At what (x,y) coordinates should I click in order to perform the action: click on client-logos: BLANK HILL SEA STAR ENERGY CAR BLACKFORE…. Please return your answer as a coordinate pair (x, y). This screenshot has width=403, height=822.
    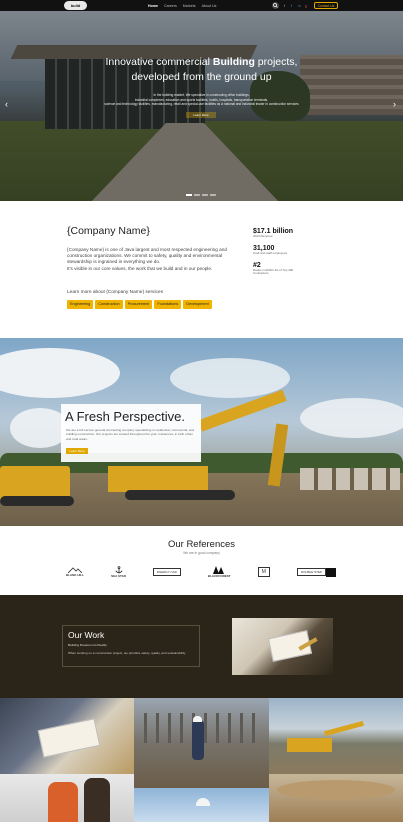
    Looking at the image, I should click on (201, 572).